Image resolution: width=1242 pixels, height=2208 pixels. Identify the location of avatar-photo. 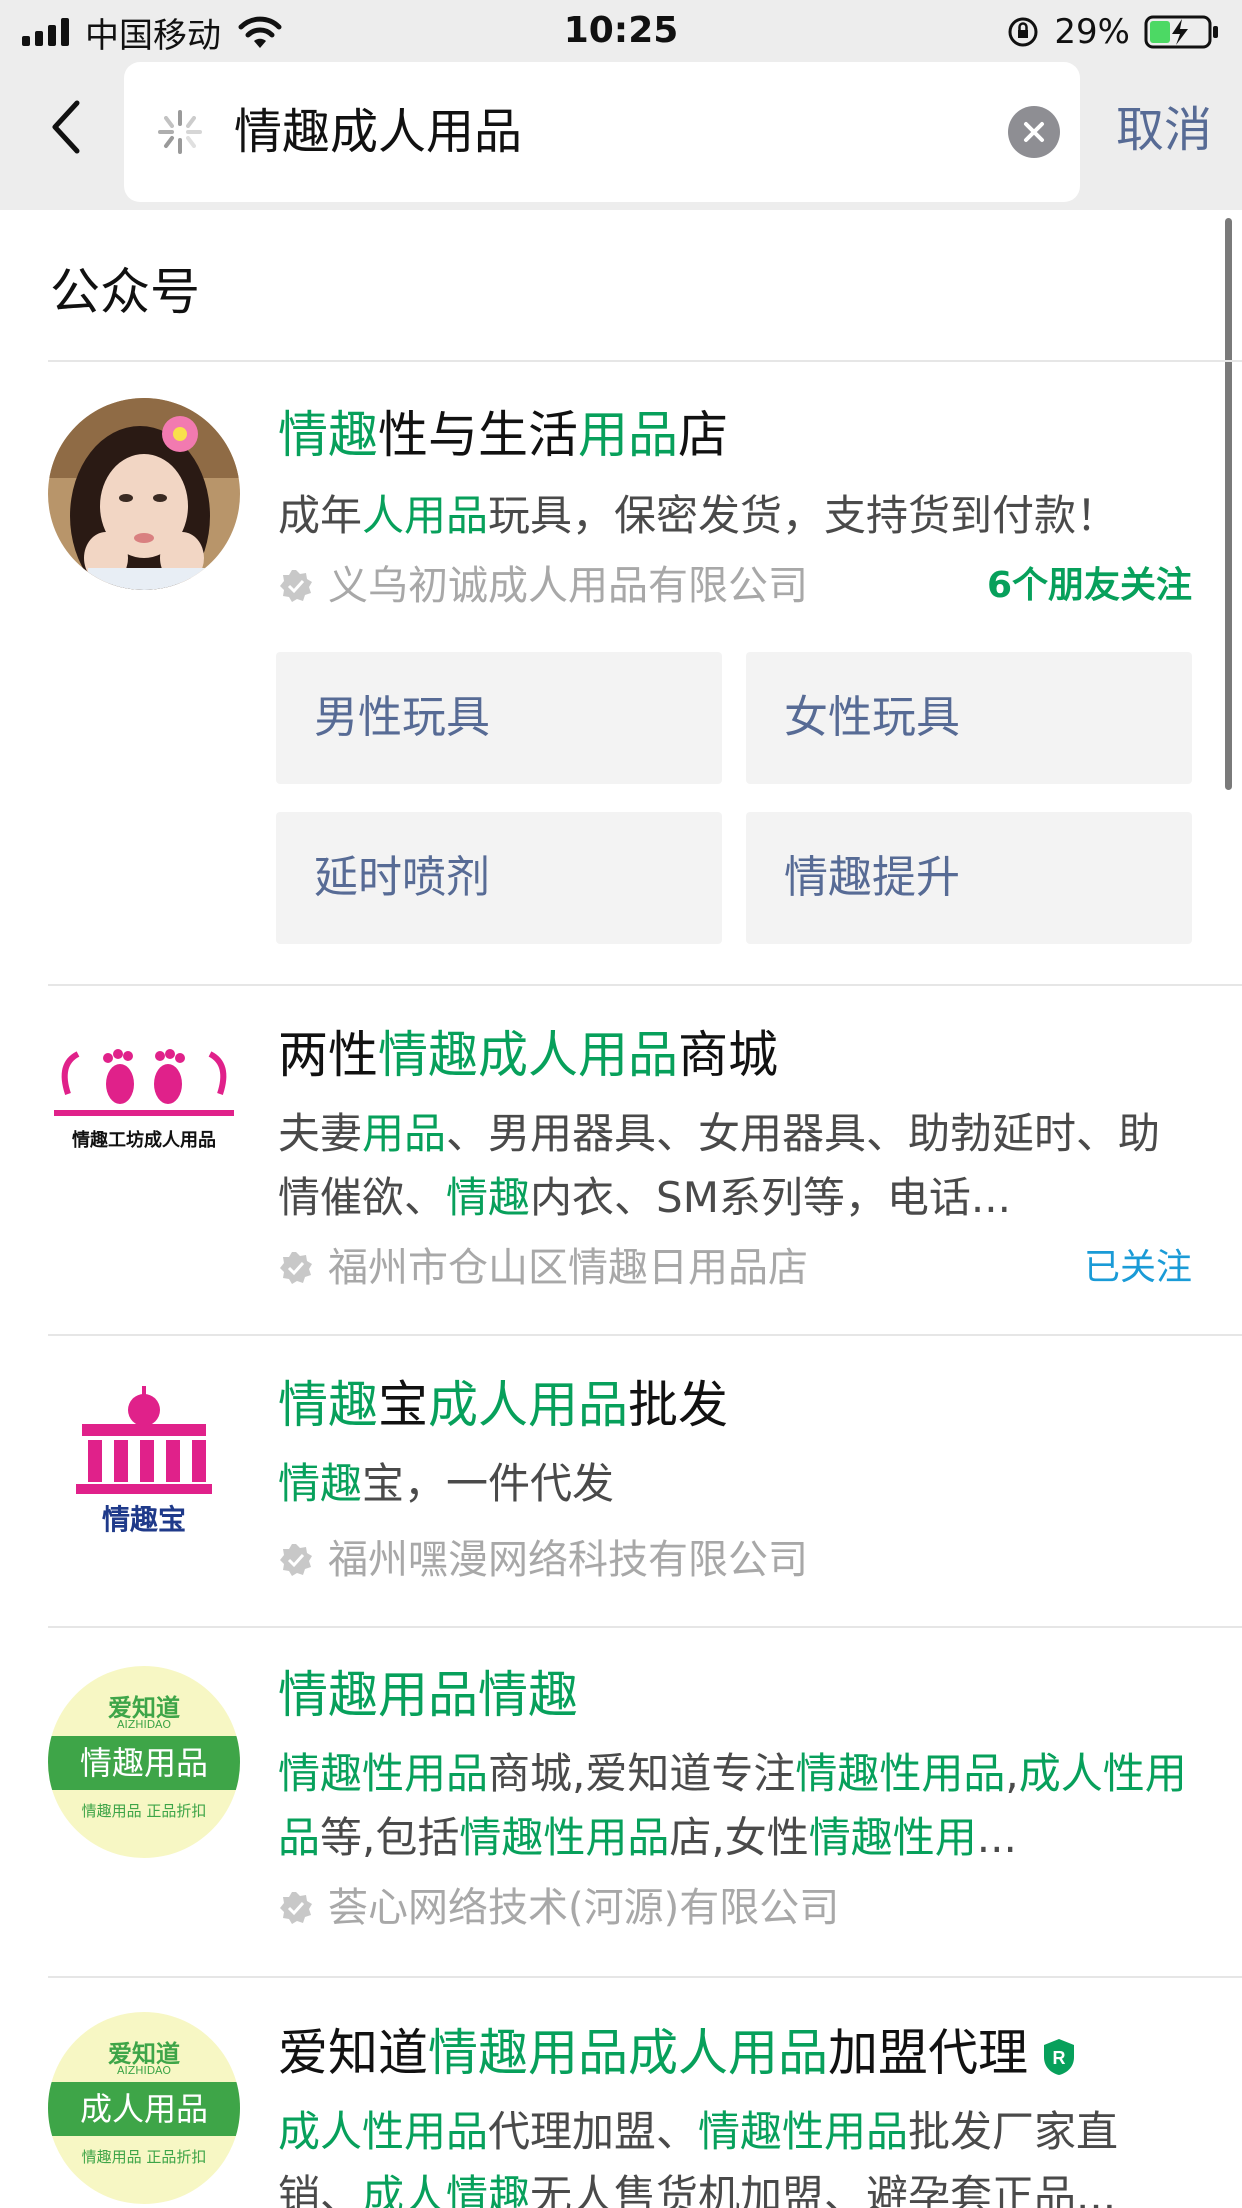
(144, 494).